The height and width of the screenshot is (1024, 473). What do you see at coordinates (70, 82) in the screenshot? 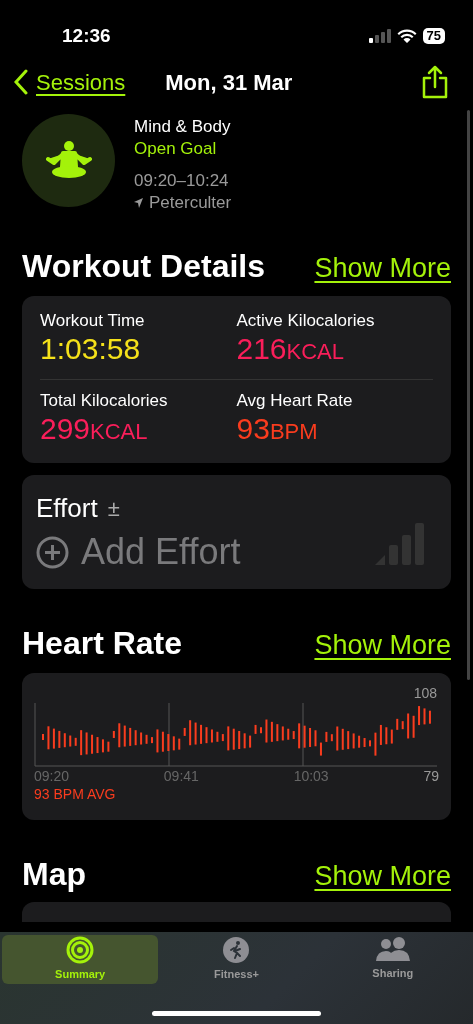
I see `back-link: Sessions` at bounding box center [70, 82].